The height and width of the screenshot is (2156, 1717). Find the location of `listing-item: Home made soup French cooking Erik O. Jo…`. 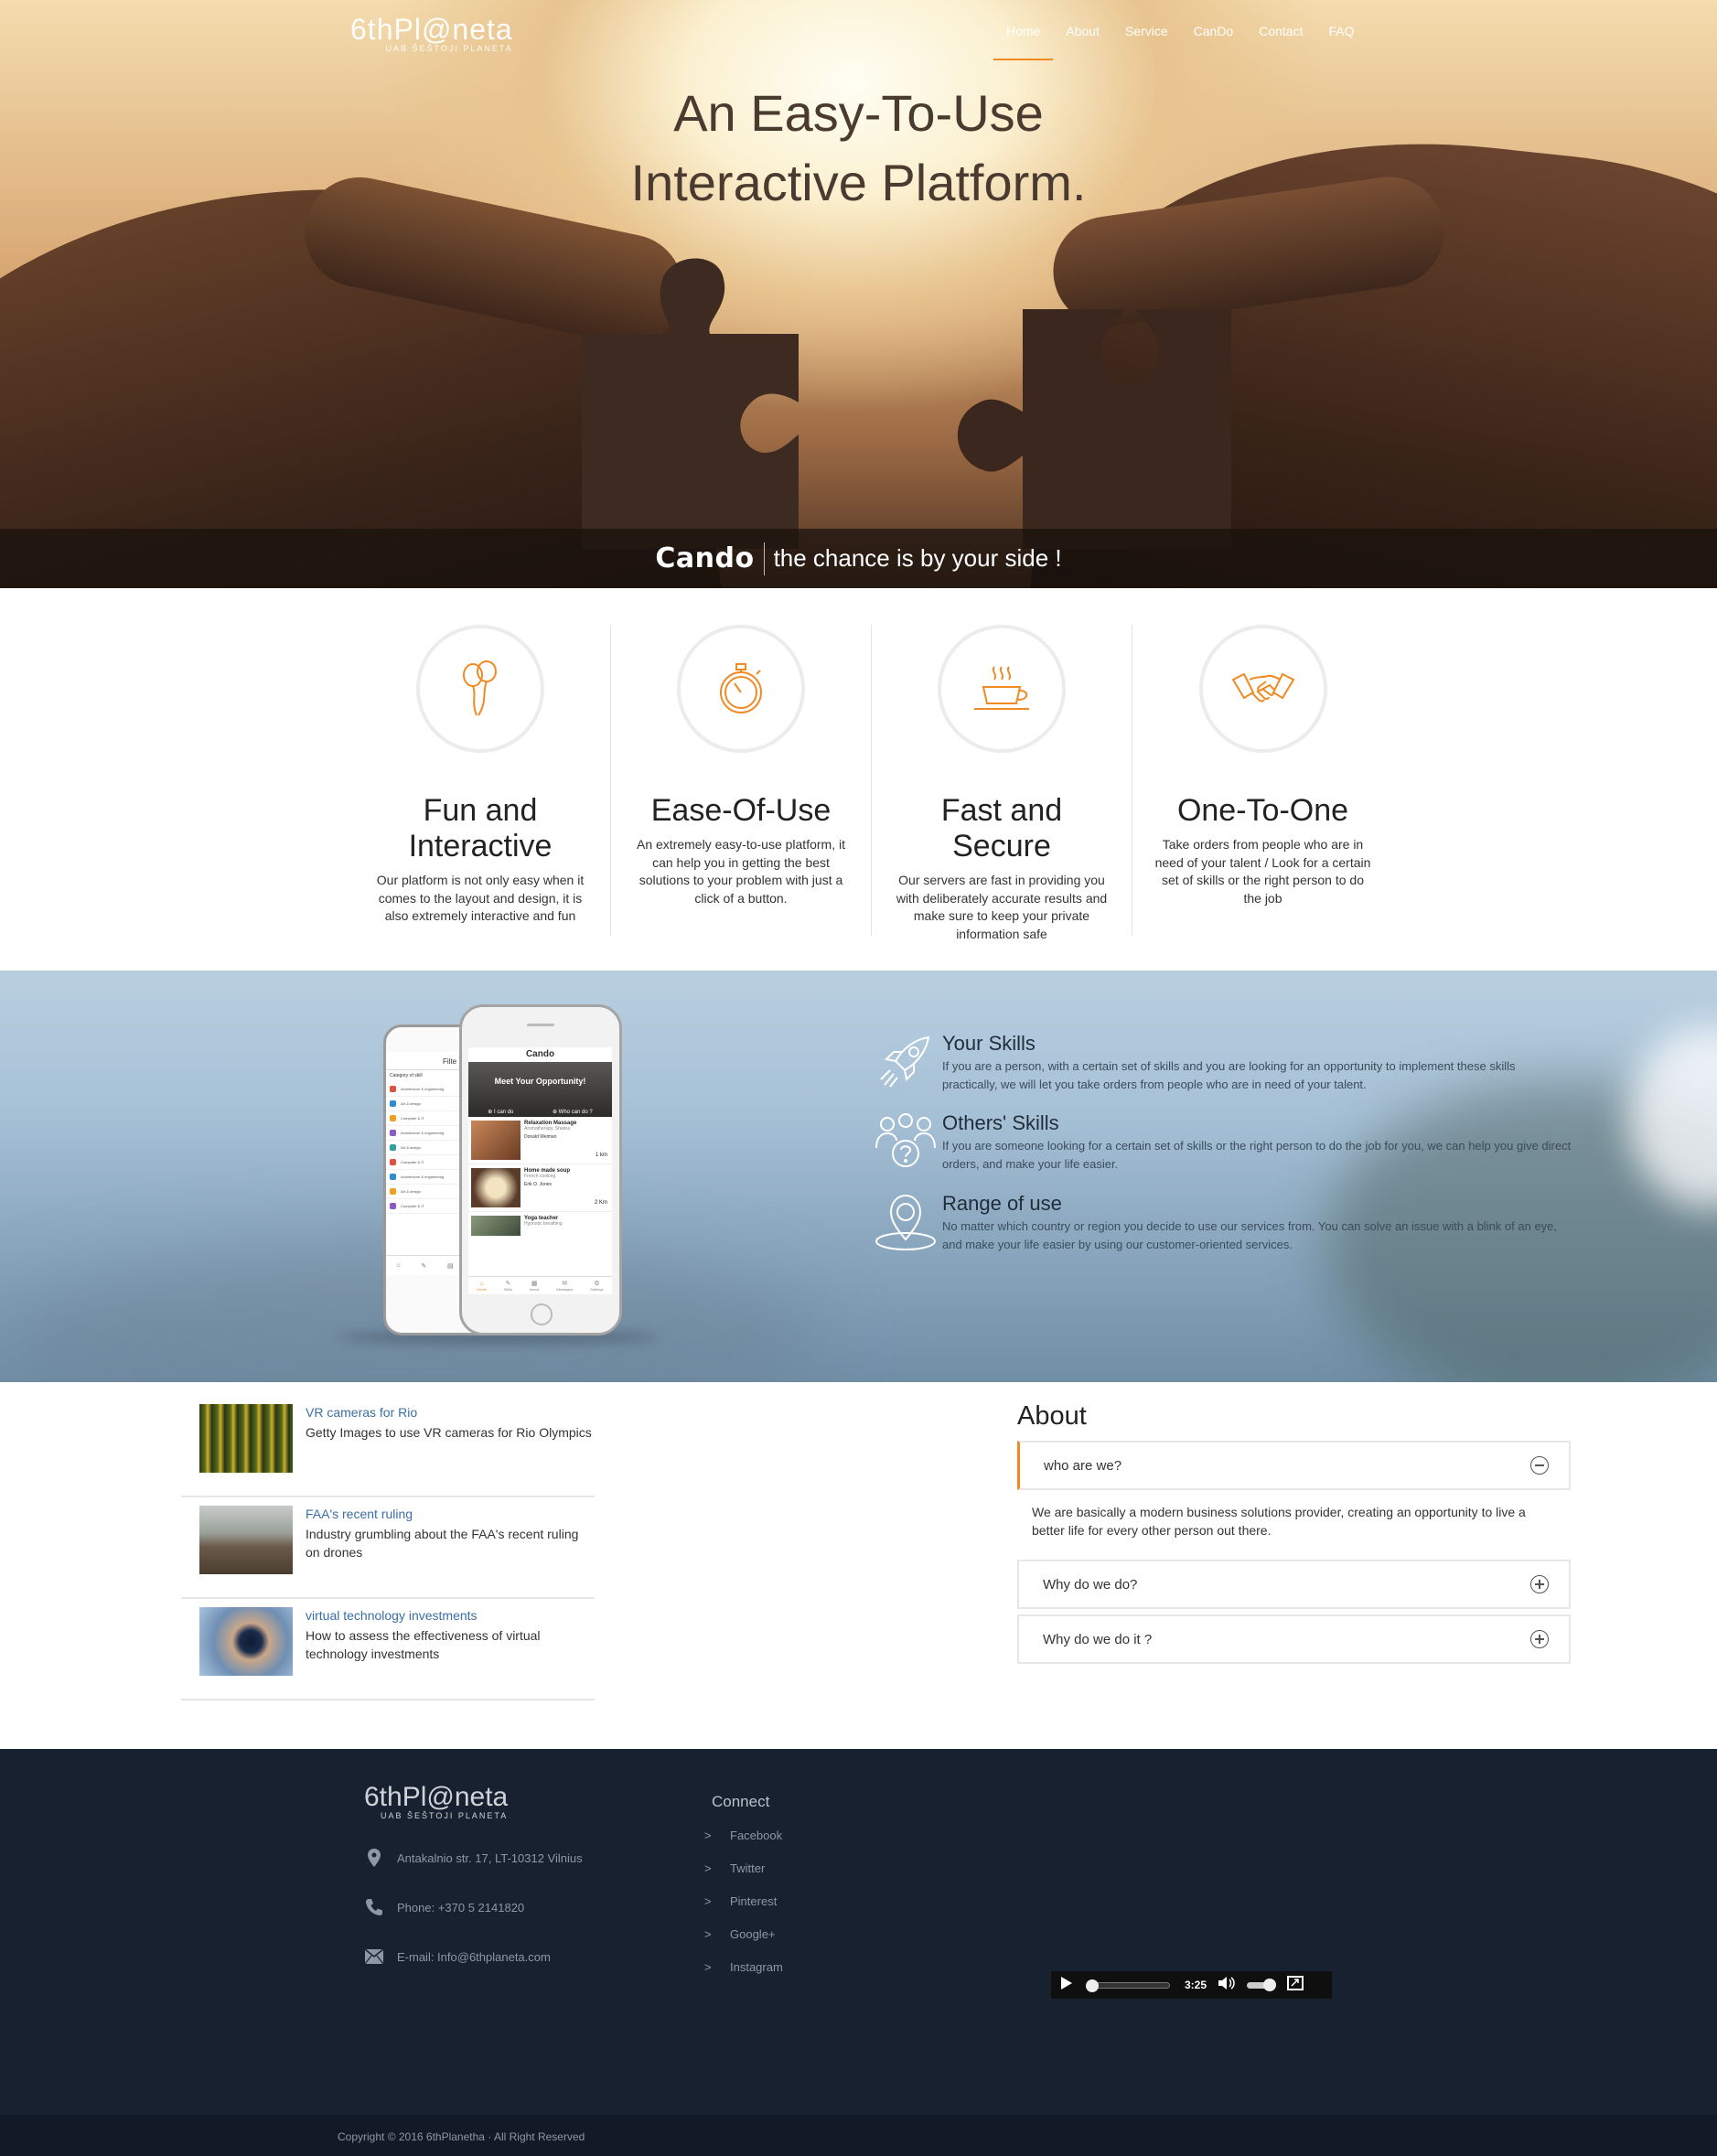

listing-item: Home made soup French cooking Erik O. Jo… is located at coordinates (540, 1188).